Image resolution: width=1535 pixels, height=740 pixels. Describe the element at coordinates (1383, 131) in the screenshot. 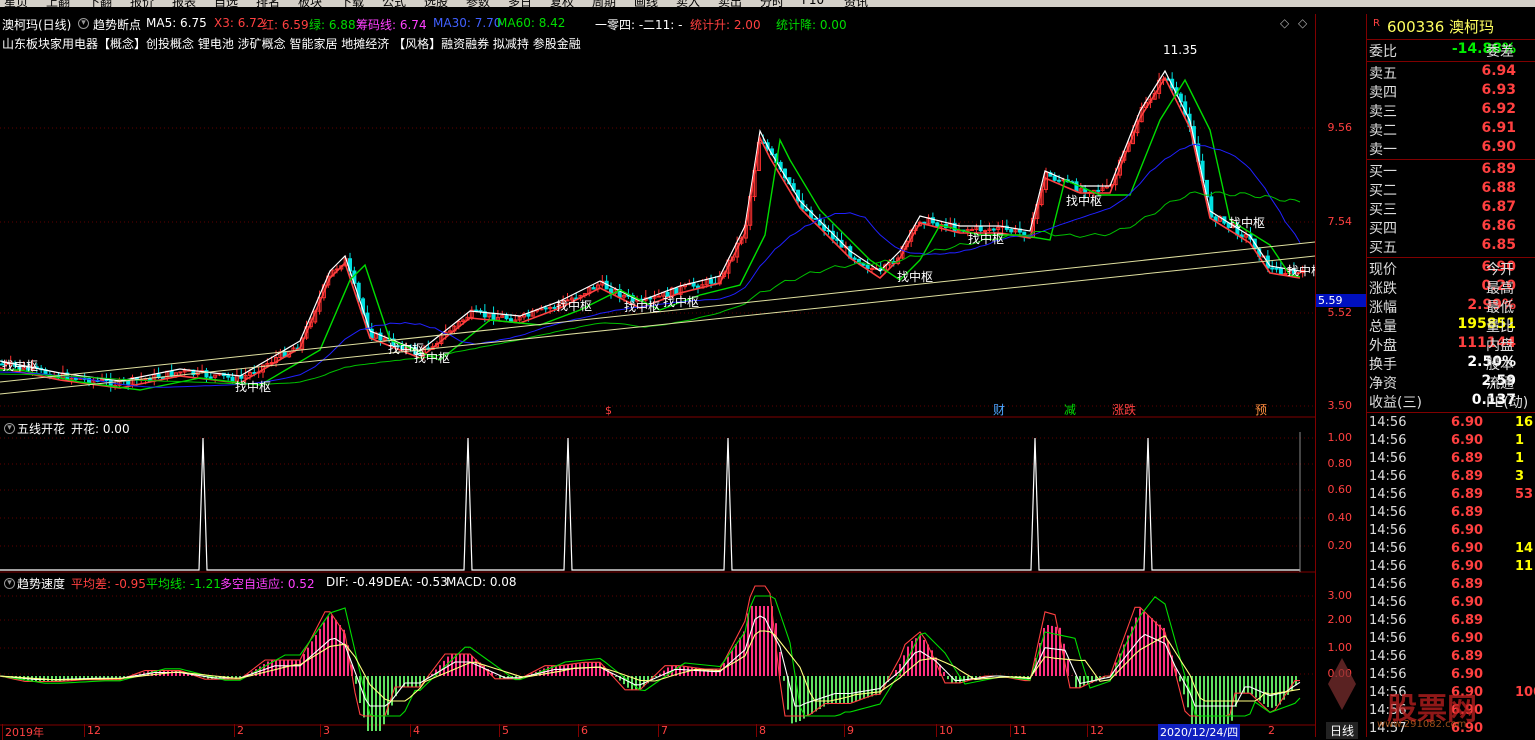

I see `quote-label: 卖二` at that location.